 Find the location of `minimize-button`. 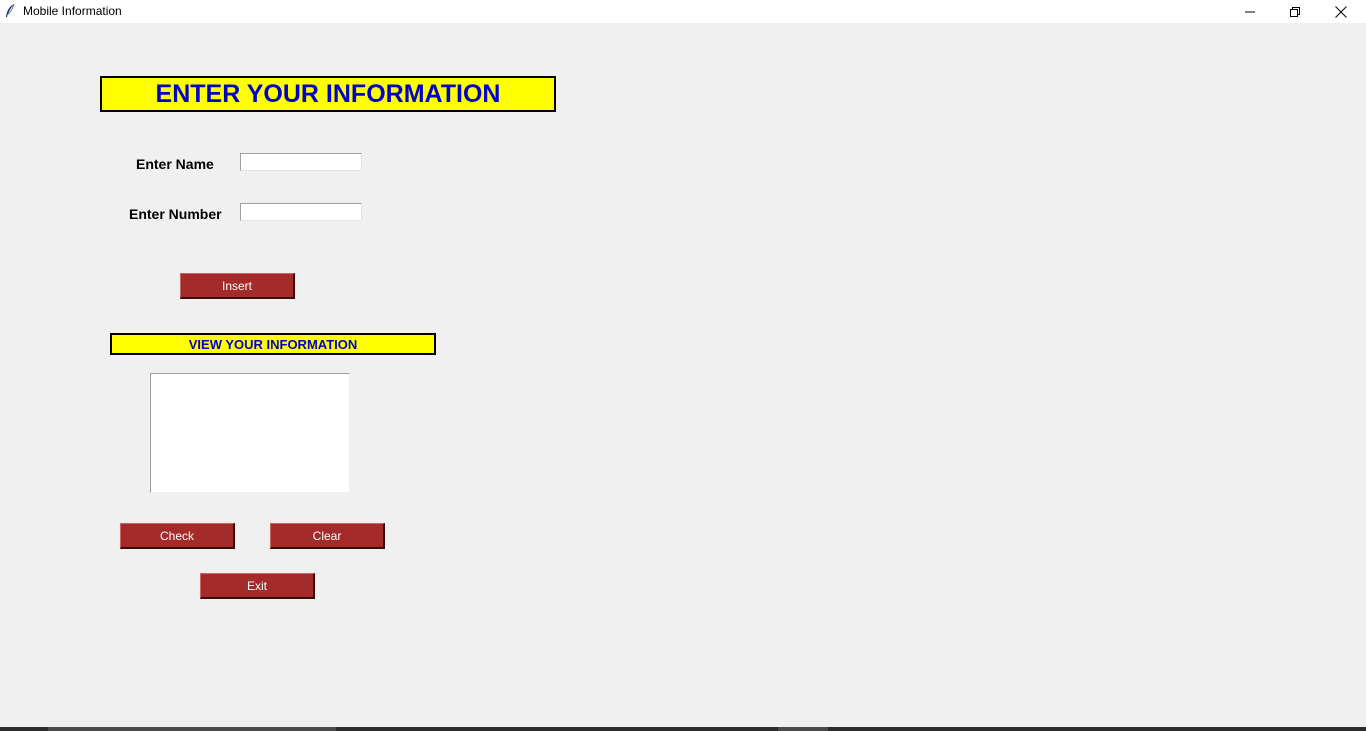

minimize-button is located at coordinates (1250, 11).